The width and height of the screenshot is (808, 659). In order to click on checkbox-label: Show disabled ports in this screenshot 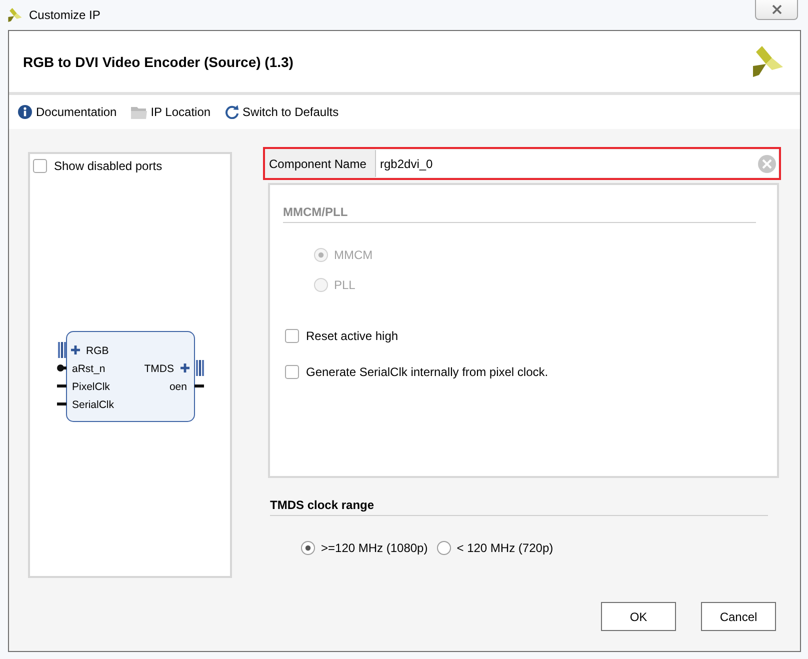, I will do `click(108, 166)`.